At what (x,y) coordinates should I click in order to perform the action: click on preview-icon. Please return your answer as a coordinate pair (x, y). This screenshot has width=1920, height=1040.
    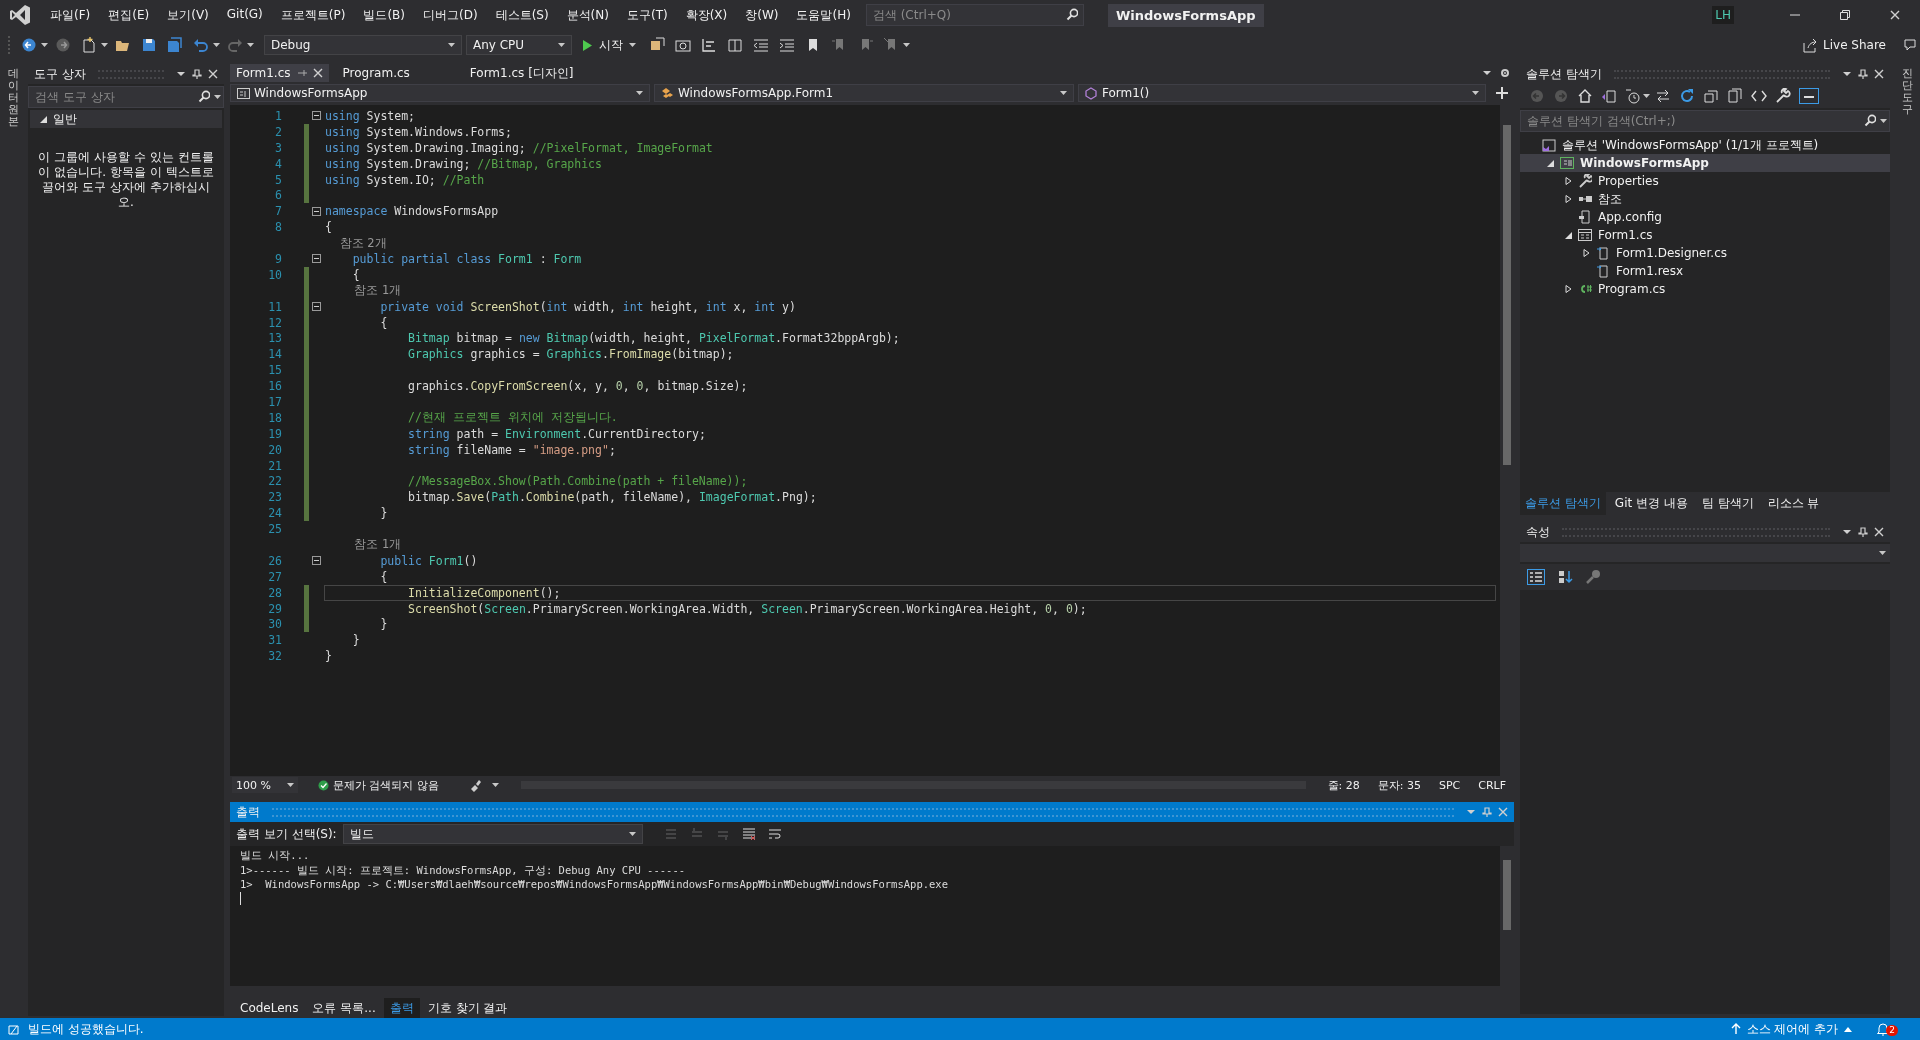
    Looking at the image, I should click on (1809, 96).